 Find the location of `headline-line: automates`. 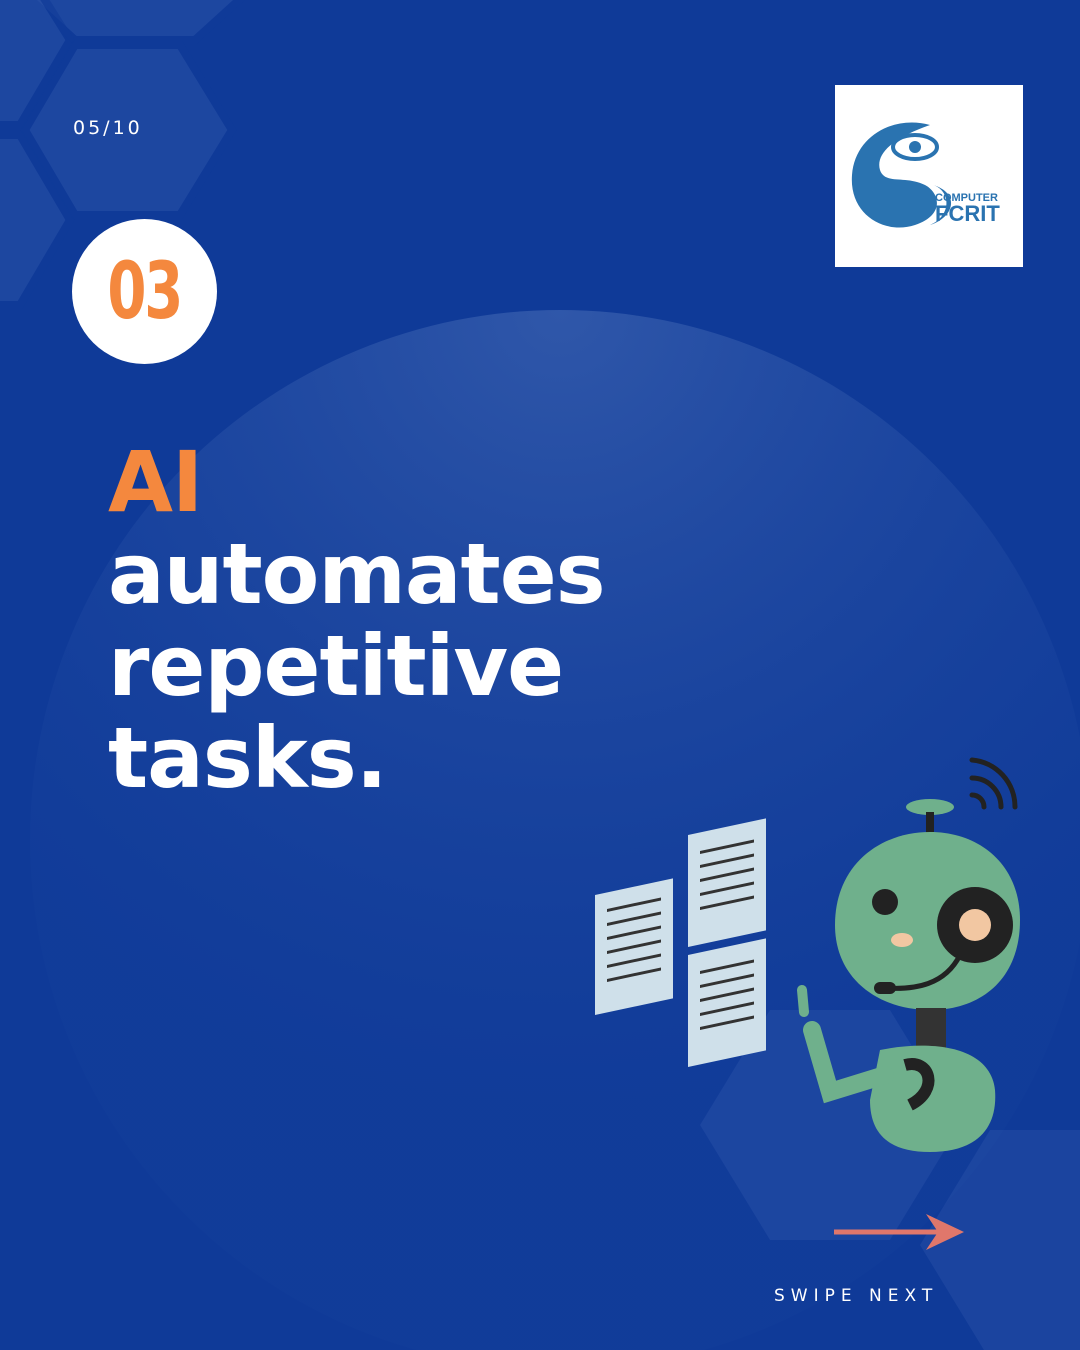

headline-line: automates is located at coordinates (357, 574).